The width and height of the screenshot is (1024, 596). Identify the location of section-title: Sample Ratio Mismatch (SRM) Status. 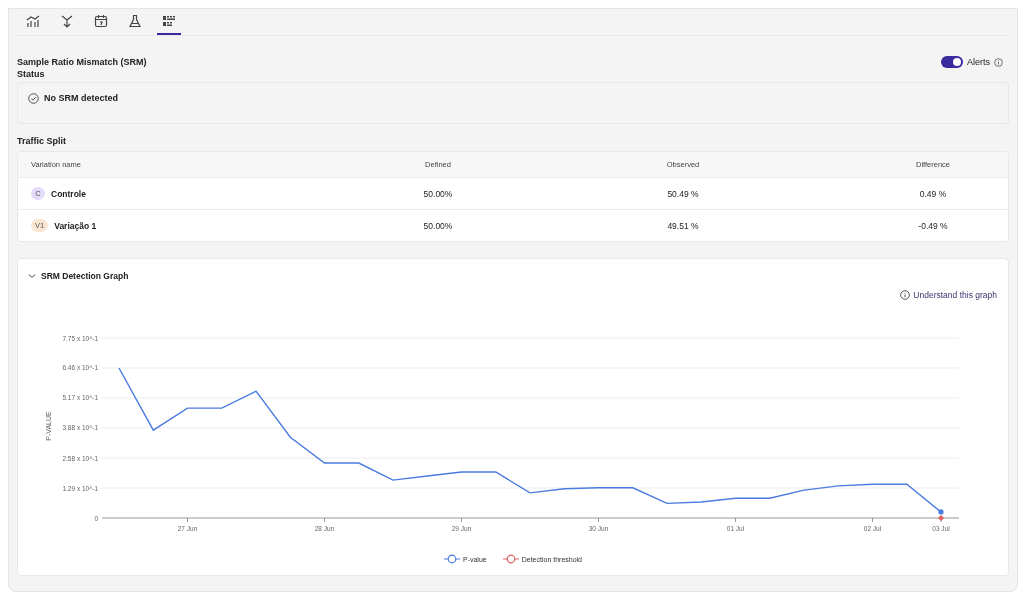
(82, 68).